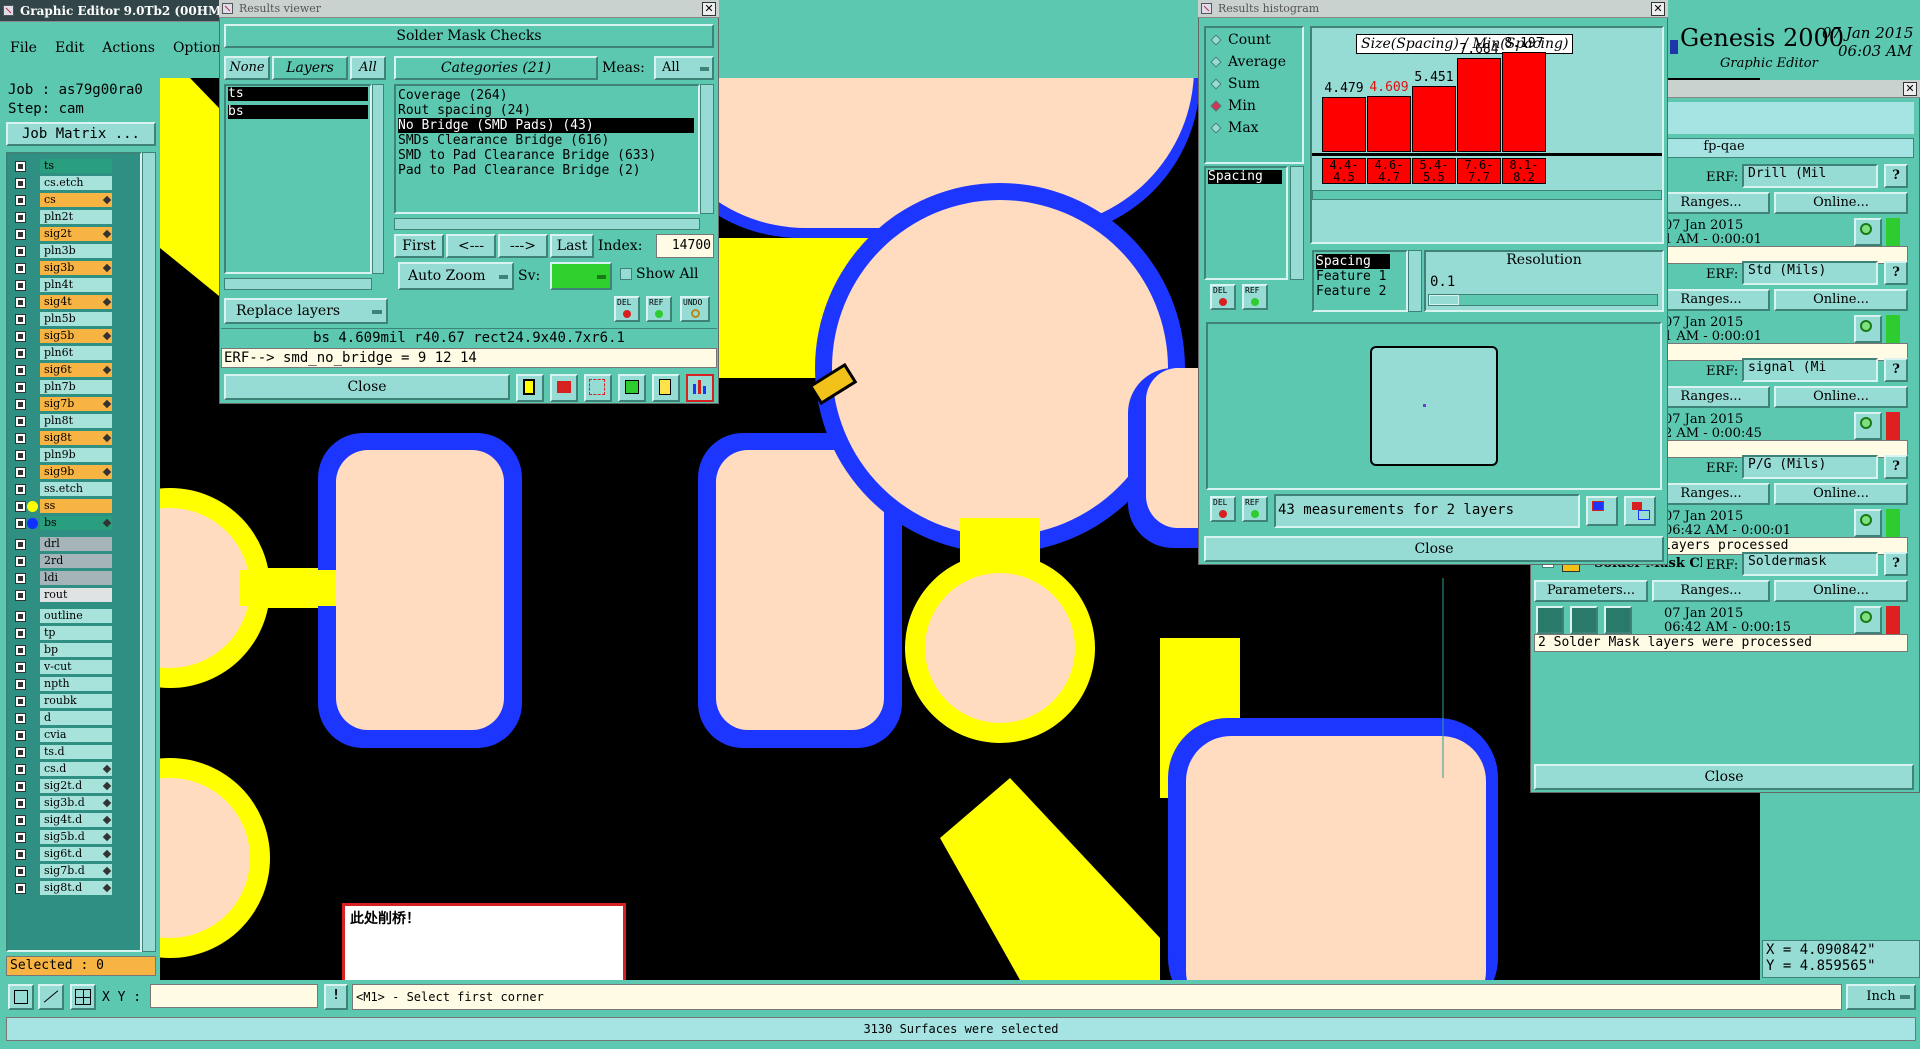 This screenshot has height=1049, width=1920. Describe the element at coordinates (1255, 85) in the screenshot. I see `aggregate-option: Sum` at that location.